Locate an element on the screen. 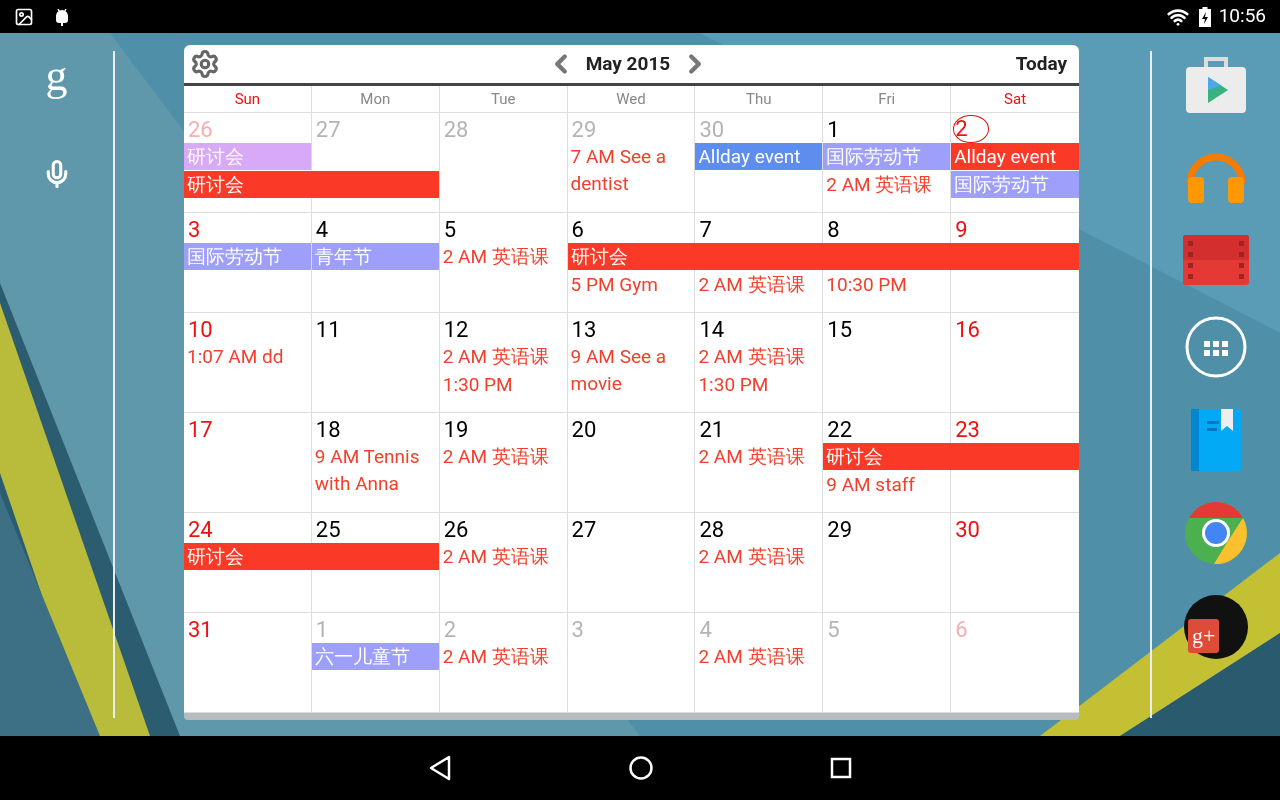 Image resolution: width=1280 pixels, height=800 pixels. today-button: Today is located at coordinates (1044, 64).